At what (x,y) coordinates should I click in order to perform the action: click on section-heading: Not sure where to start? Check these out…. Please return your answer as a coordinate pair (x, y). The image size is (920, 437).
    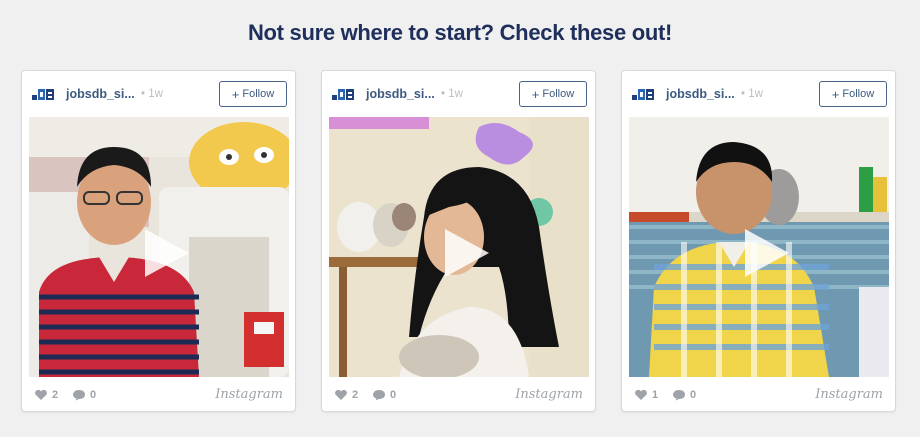
    Looking at the image, I should click on (460, 32).